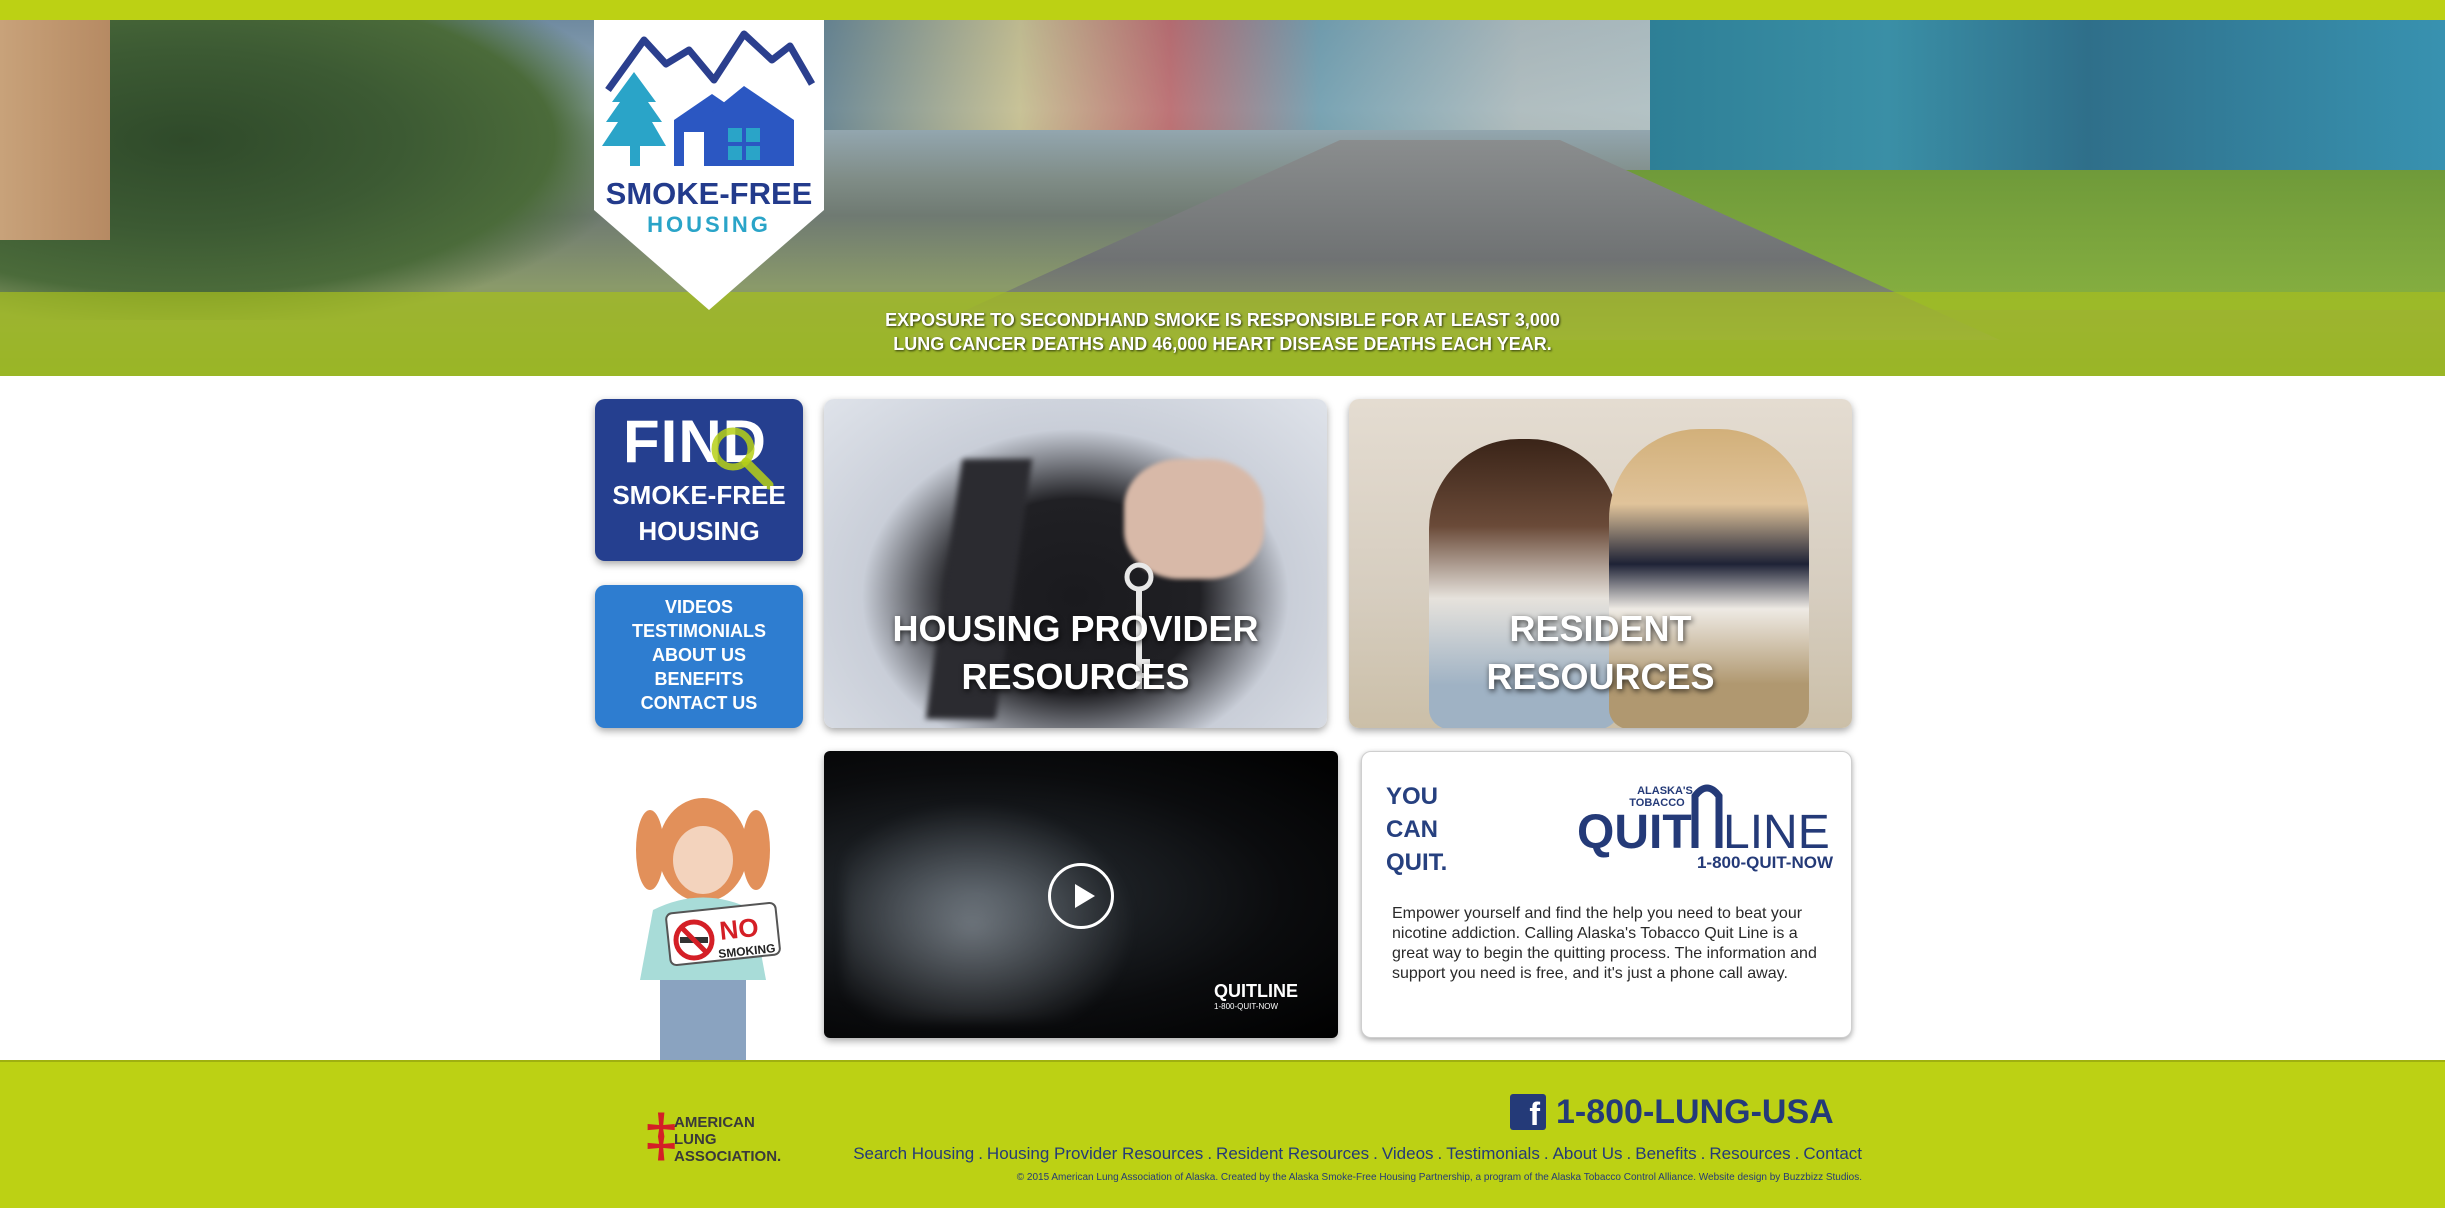  What do you see at coordinates (739, 929) in the screenshot?
I see `sign-no: NO` at bounding box center [739, 929].